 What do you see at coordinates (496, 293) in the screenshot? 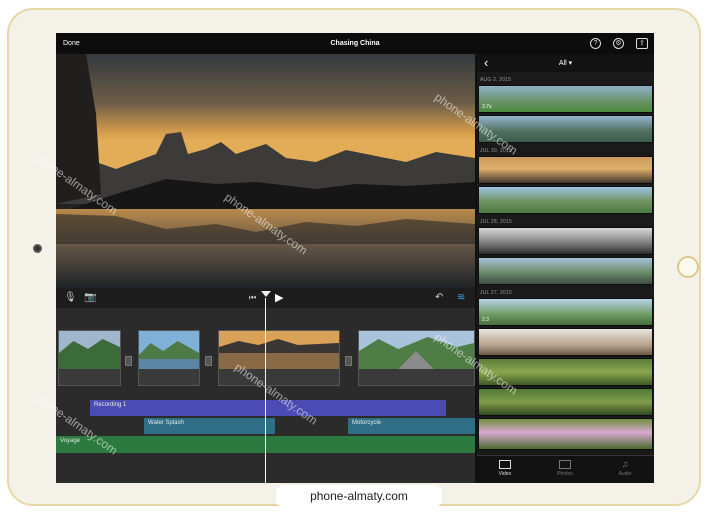
I see `section-date: JUL 27, 2015` at bounding box center [496, 293].